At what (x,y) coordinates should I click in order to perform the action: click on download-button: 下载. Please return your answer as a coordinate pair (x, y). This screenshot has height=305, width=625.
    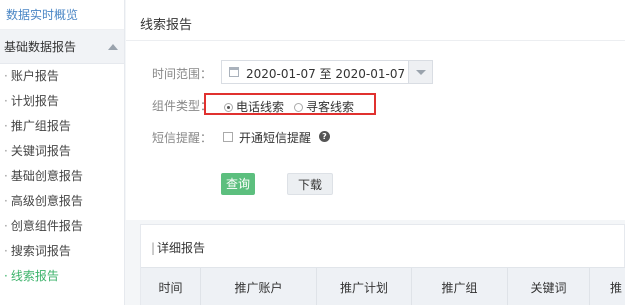
    Looking at the image, I should click on (310, 184).